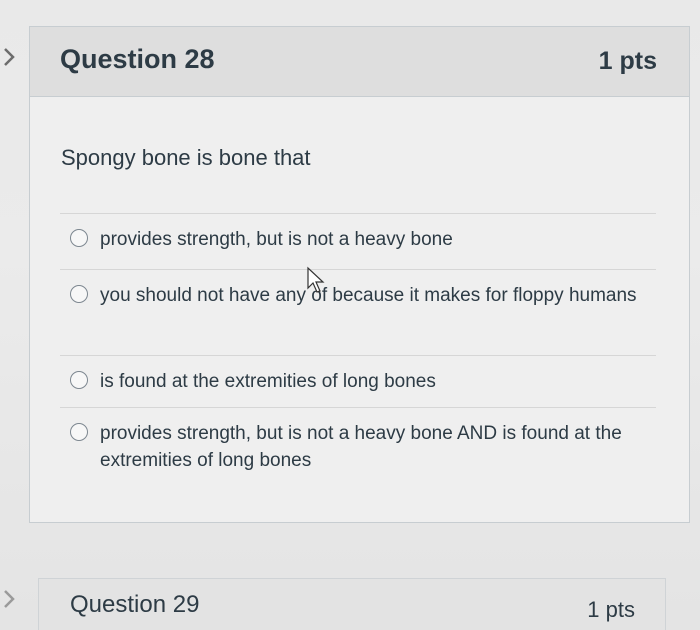 The width and height of the screenshot is (700, 630). What do you see at coordinates (611, 609) in the screenshot?
I see `next-question-points: 1 pts` at bounding box center [611, 609].